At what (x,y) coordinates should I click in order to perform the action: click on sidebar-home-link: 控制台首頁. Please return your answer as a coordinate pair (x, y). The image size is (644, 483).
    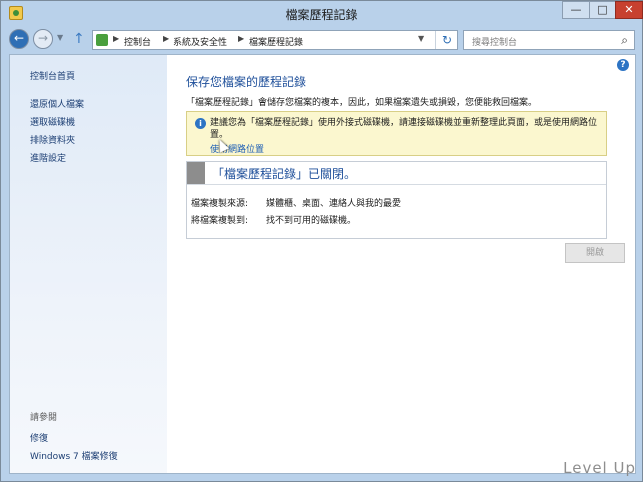
    Looking at the image, I should click on (52, 75).